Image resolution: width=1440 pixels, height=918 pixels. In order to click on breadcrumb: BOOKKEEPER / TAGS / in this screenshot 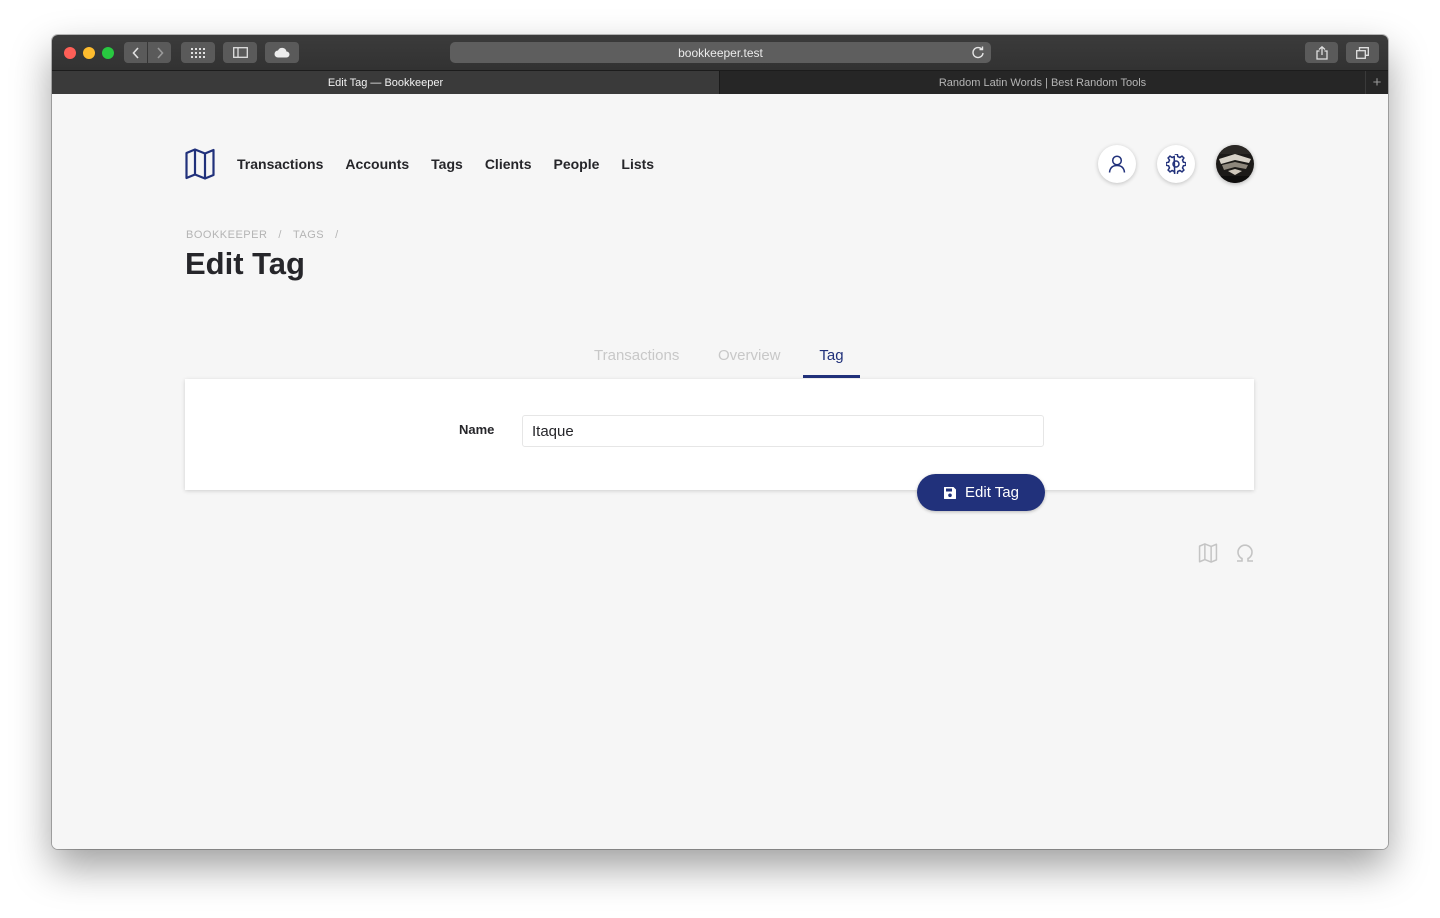, I will do `click(268, 235)`.